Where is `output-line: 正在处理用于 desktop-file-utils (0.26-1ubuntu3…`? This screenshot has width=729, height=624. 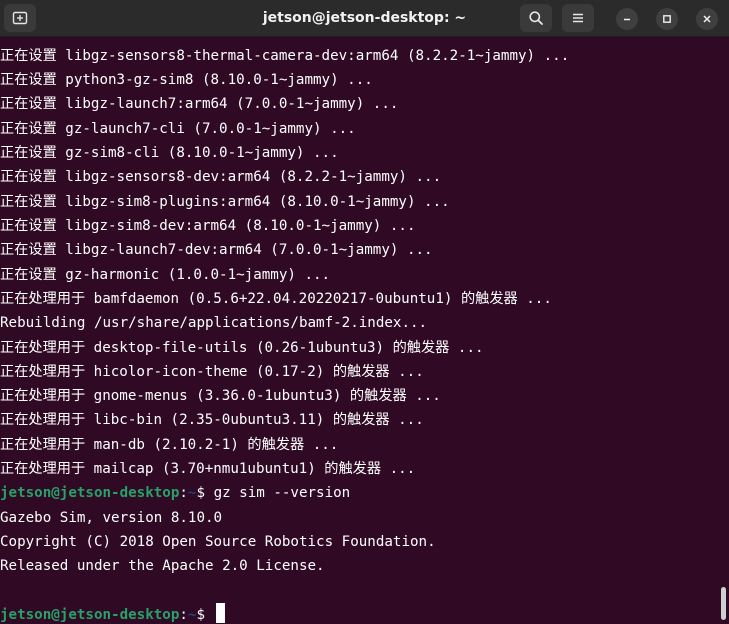
output-line: 正在处理用于 desktop-file-utils (0.26-1ubuntu3… is located at coordinates (242, 348).